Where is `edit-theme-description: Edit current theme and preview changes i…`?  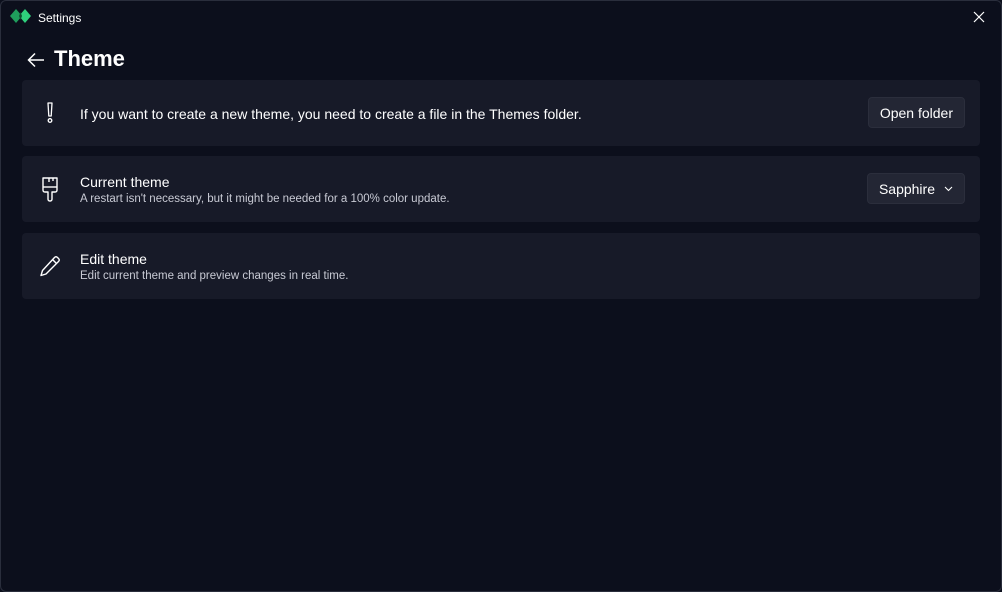 edit-theme-description: Edit current theme and preview changes i… is located at coordinates (214, 276).